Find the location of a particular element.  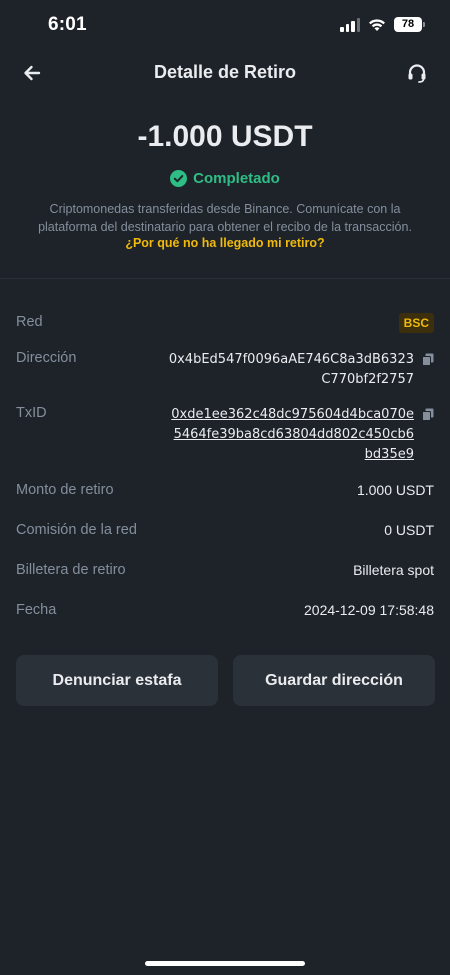

wallet-value: Billetera spot is located at coordinates (393, 570).